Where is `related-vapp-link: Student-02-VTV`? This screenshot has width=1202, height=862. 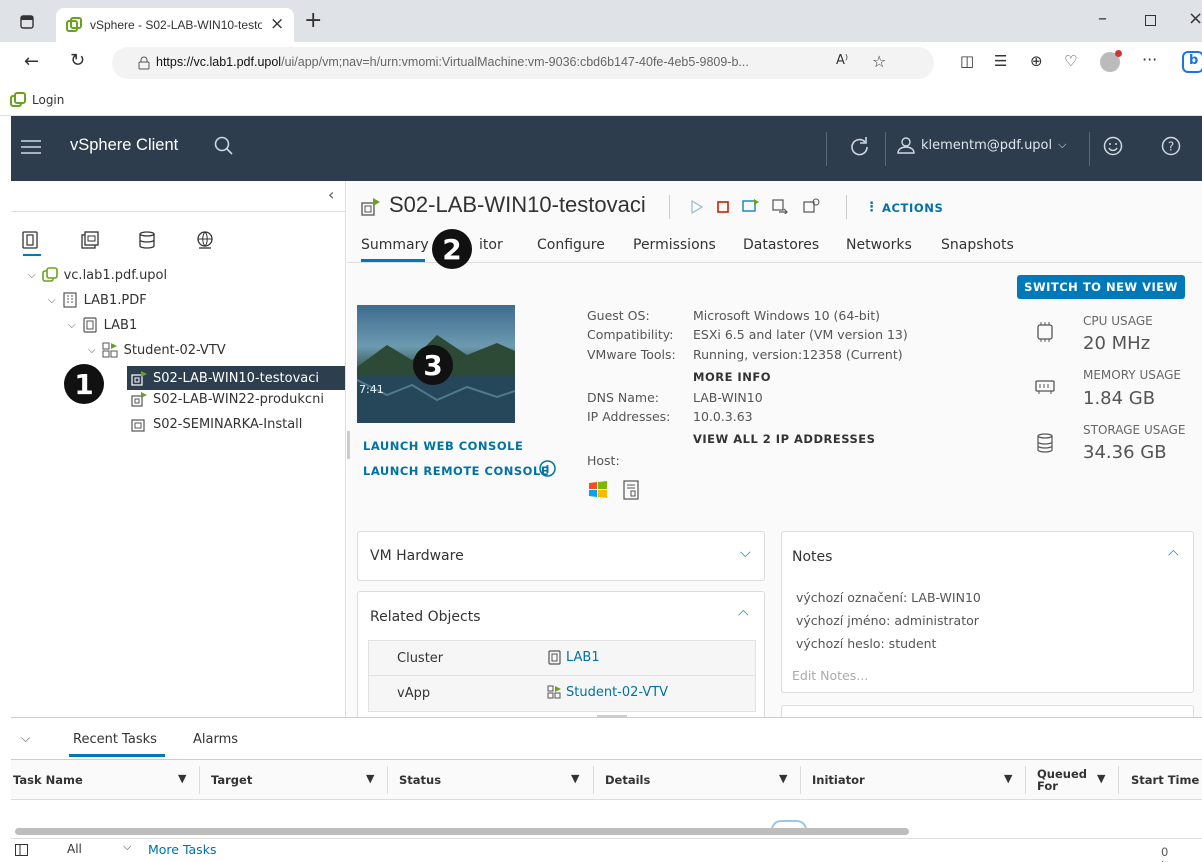
related-vapp-link: Student-02-VTV is located at coordinates (607, 692).